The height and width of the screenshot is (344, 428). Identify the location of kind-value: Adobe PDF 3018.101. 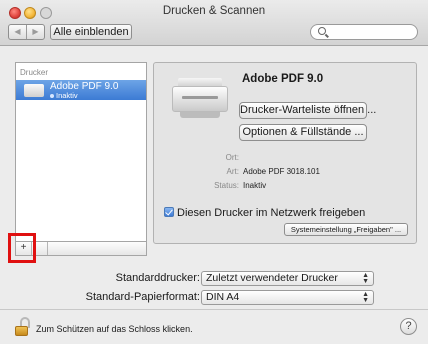
(281, 171).